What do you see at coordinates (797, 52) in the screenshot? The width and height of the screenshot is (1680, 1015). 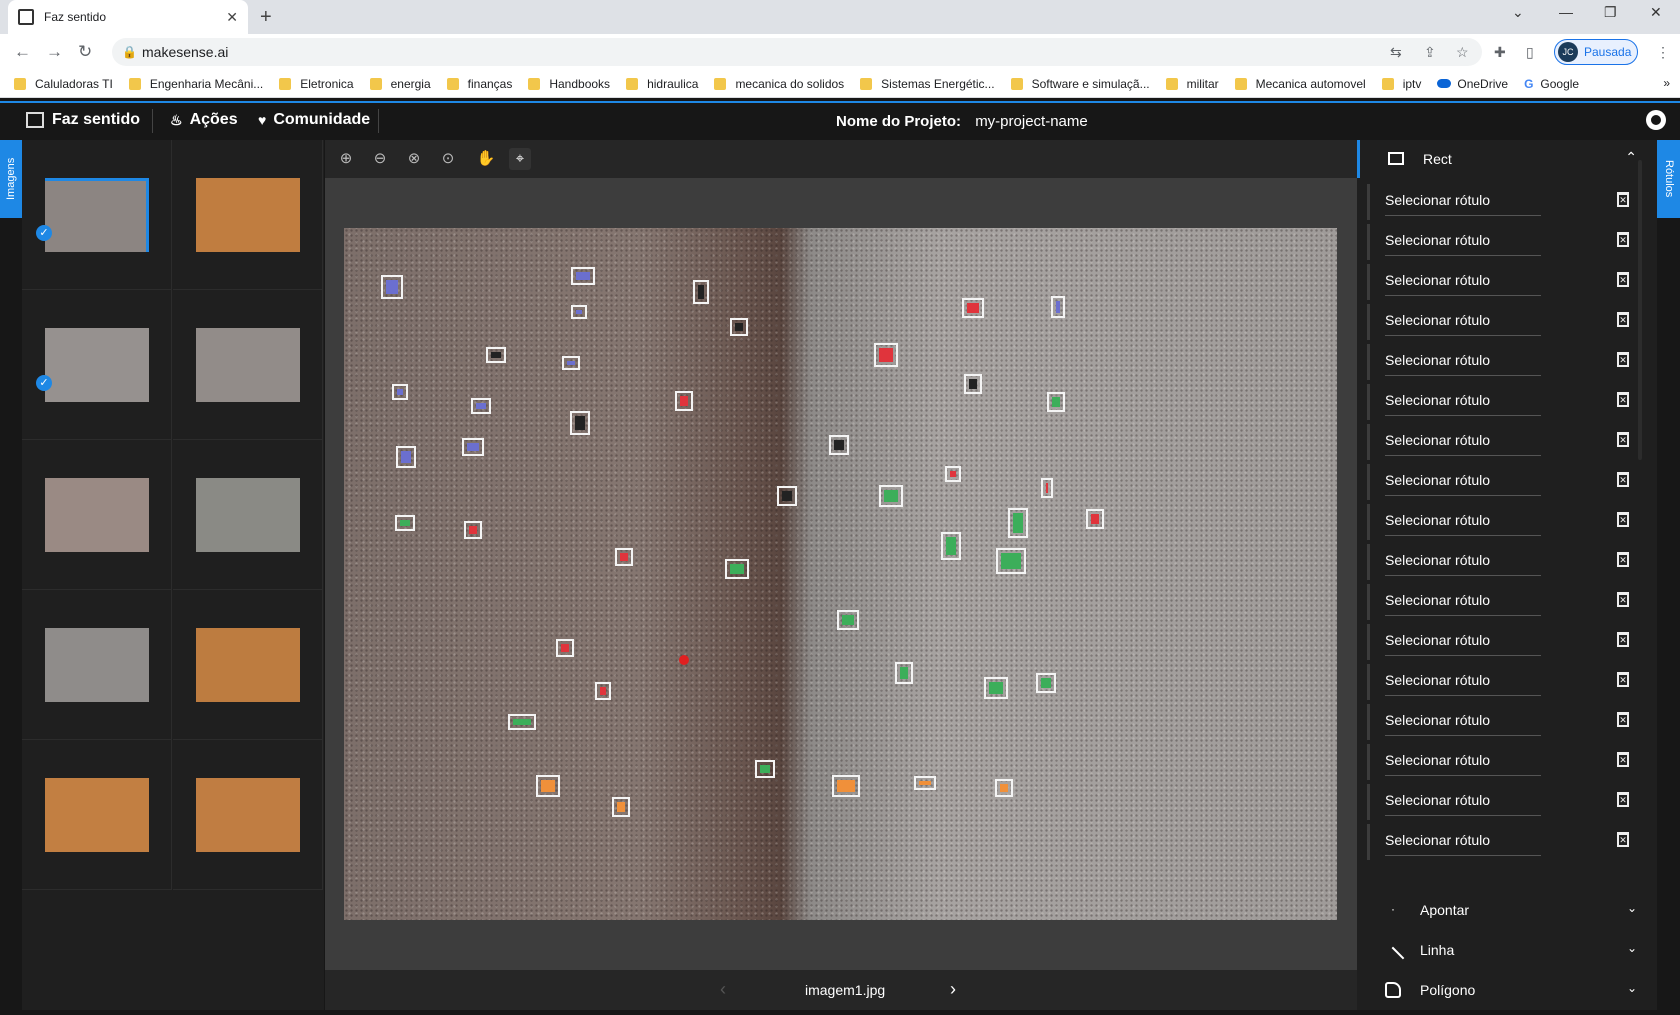 I see `url-field: 🔒 makesense.ai` at bounding box center [797, 52].